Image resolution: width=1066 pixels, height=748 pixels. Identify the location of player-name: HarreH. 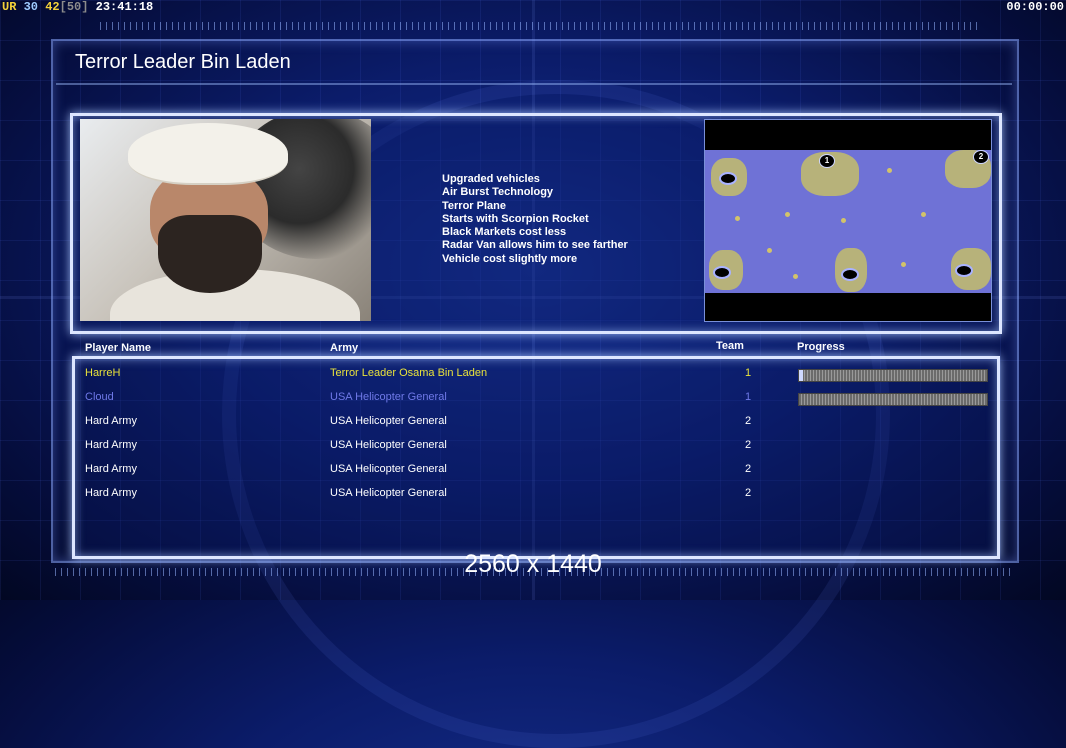
(103, 373).